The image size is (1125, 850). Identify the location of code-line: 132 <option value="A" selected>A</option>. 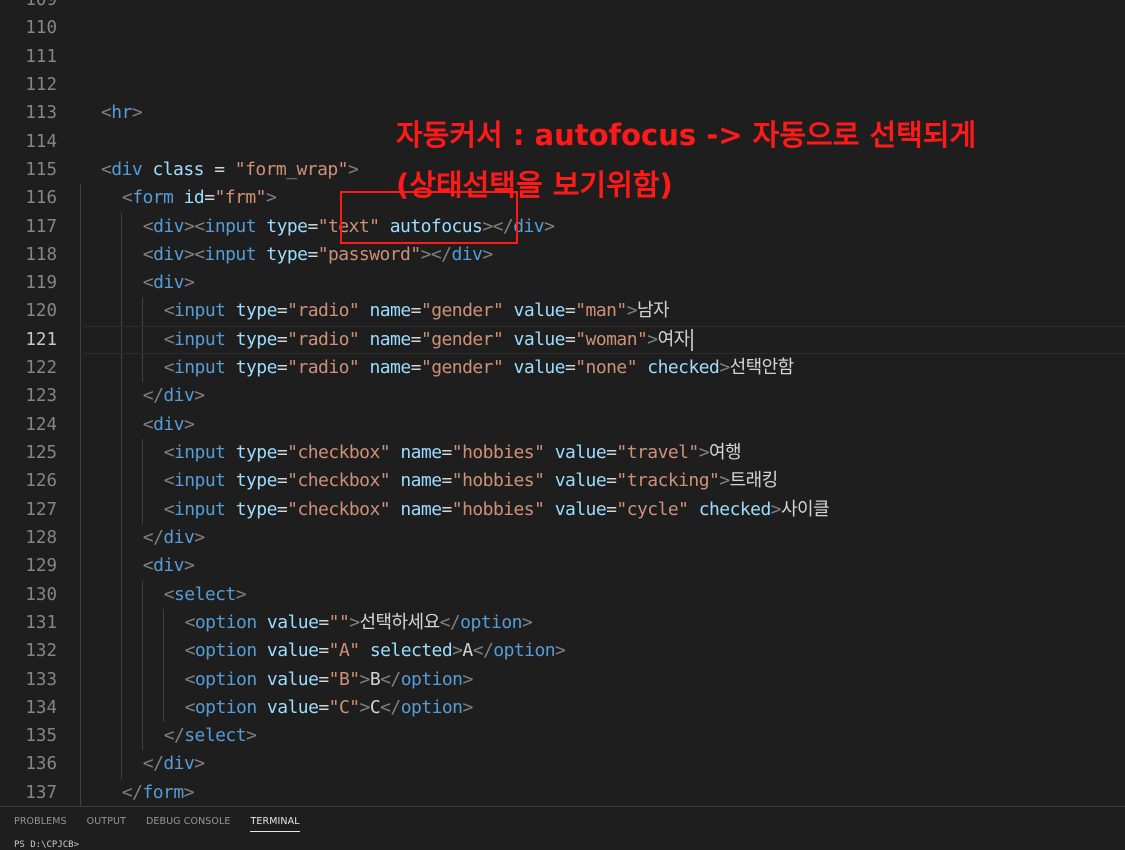
(562, 651).